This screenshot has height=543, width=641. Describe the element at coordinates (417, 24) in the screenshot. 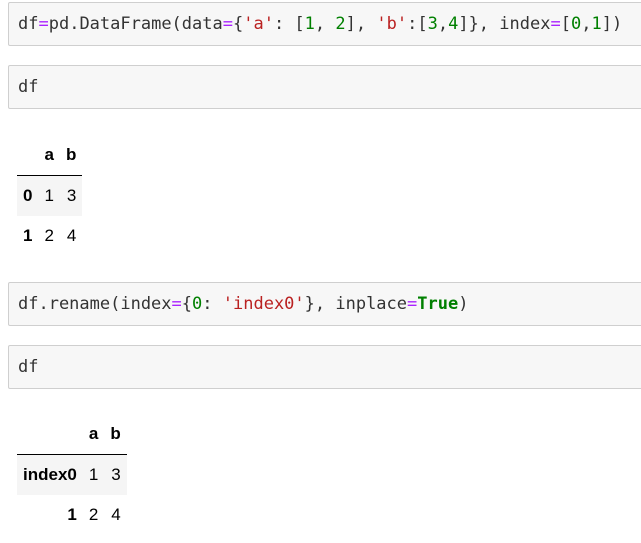

I see `code-token: :[` at that location.